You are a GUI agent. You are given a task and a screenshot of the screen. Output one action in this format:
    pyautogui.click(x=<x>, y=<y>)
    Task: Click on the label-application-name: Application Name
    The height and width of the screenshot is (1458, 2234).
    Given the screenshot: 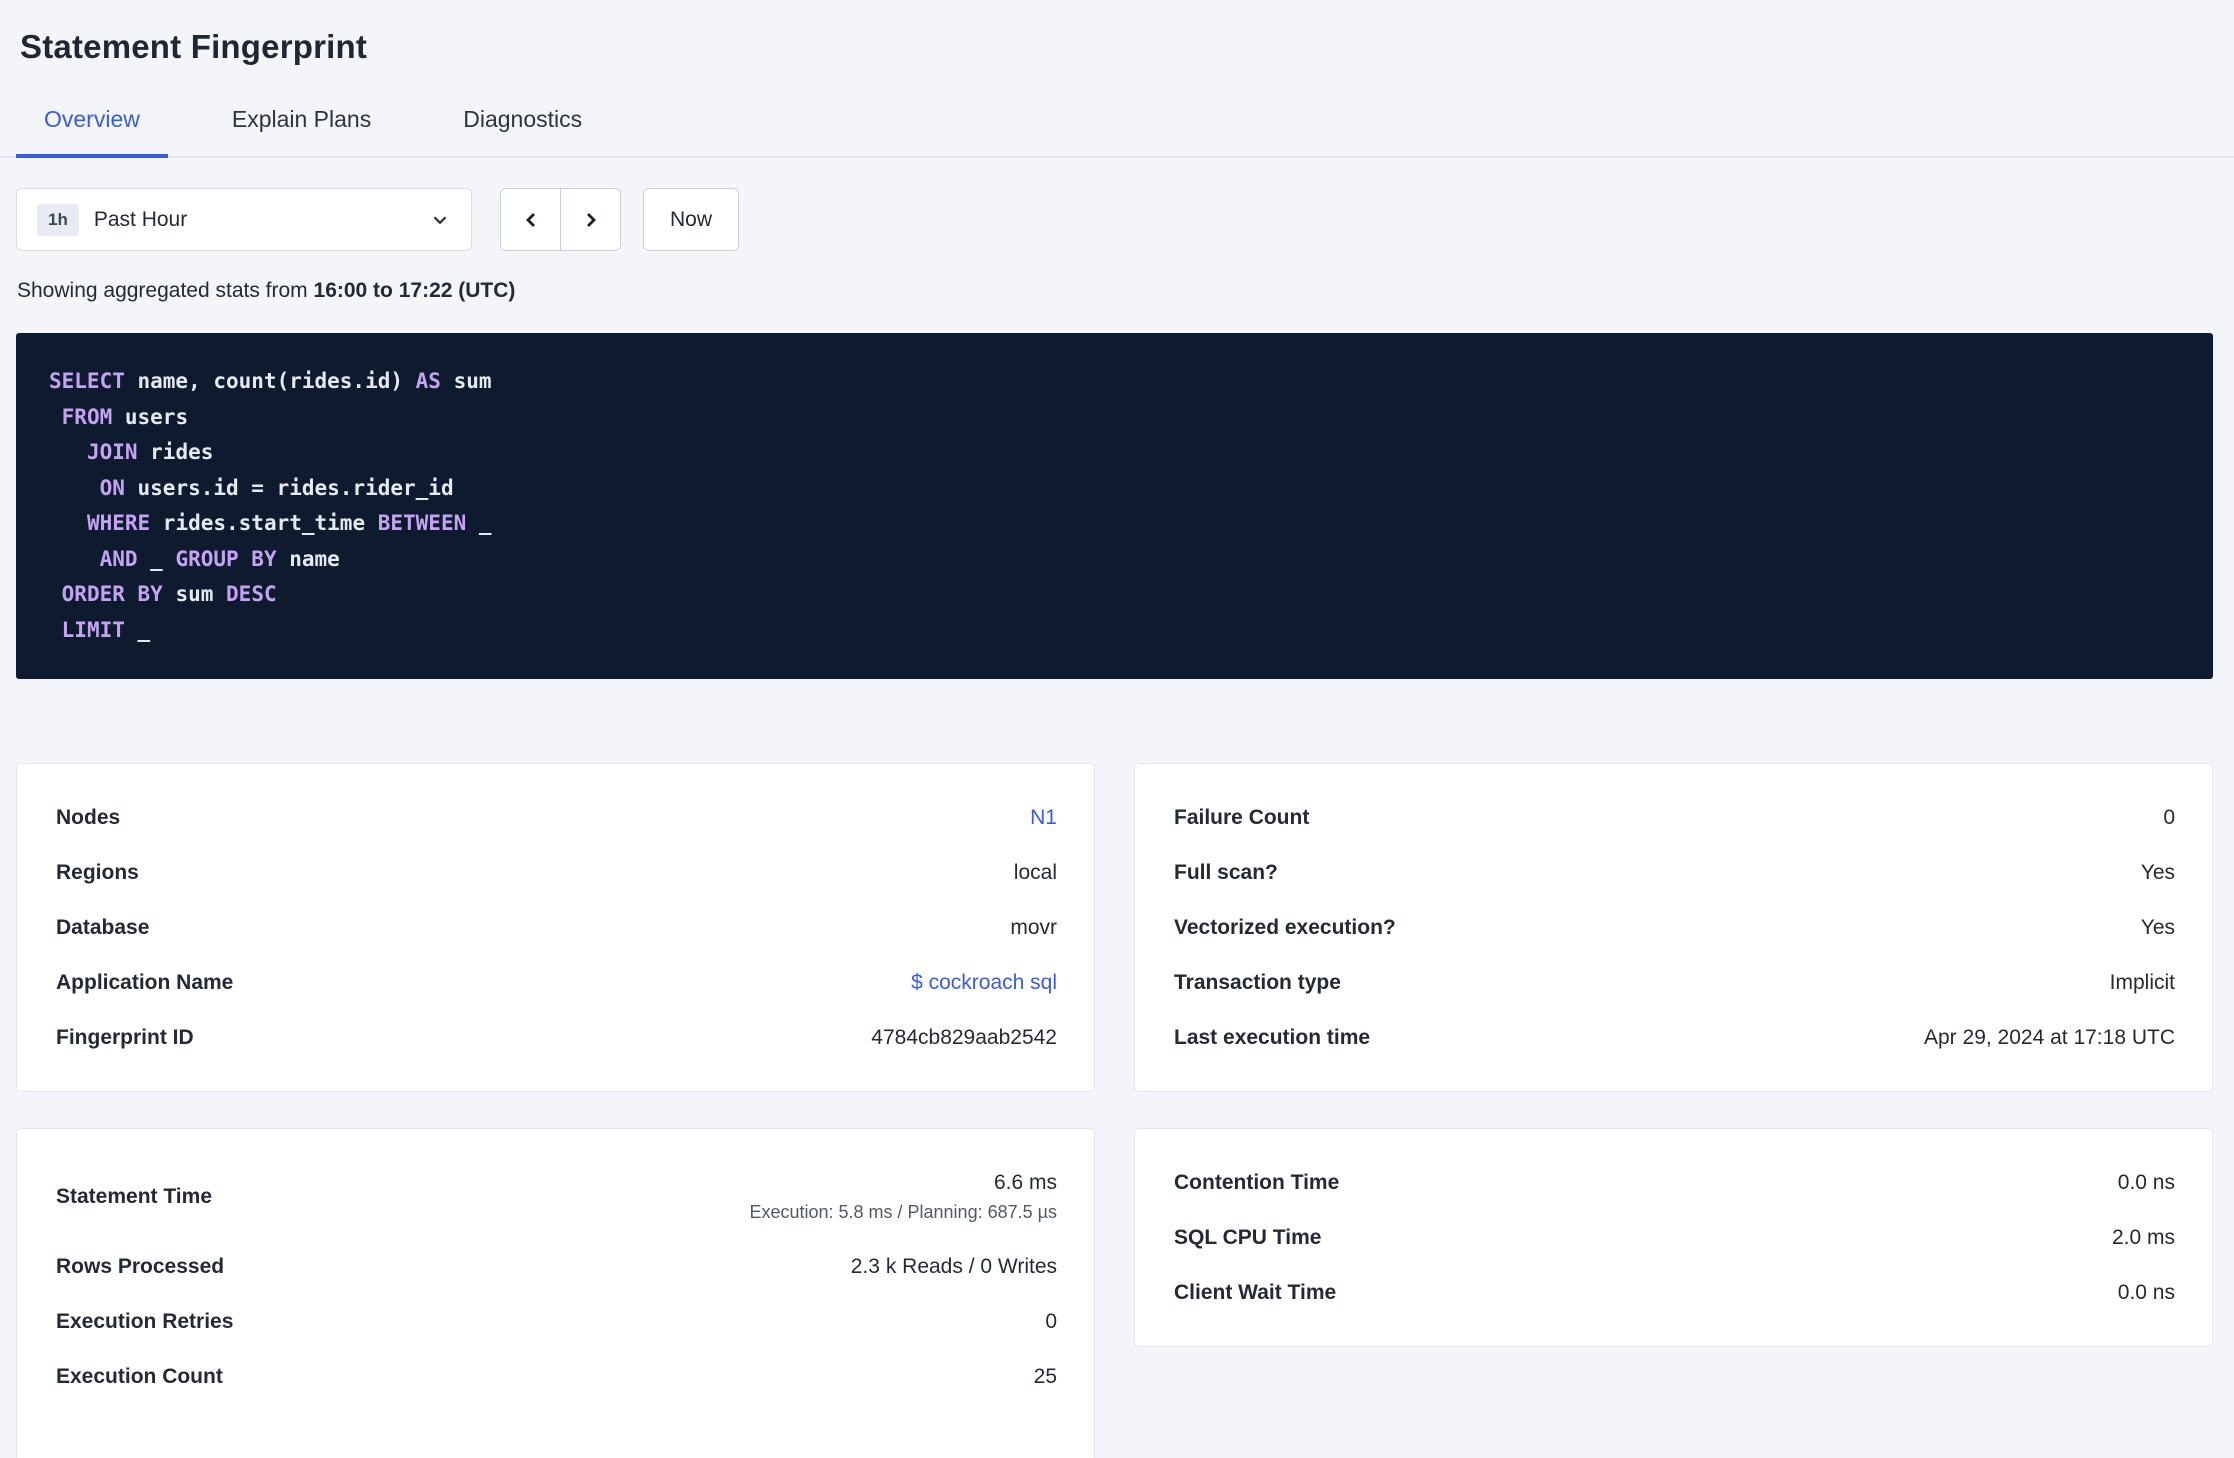 What is the action you would take?
    pyautogui.click(x=145, y=982)
    